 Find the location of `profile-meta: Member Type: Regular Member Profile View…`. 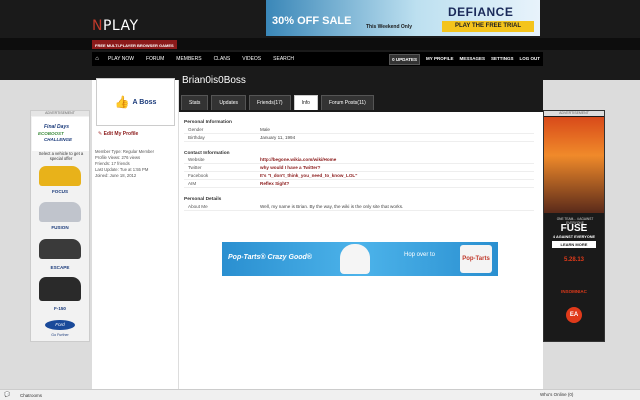

profile-meta: Member Type: Regular Member Profile View… is located at coordinates (136, 164).